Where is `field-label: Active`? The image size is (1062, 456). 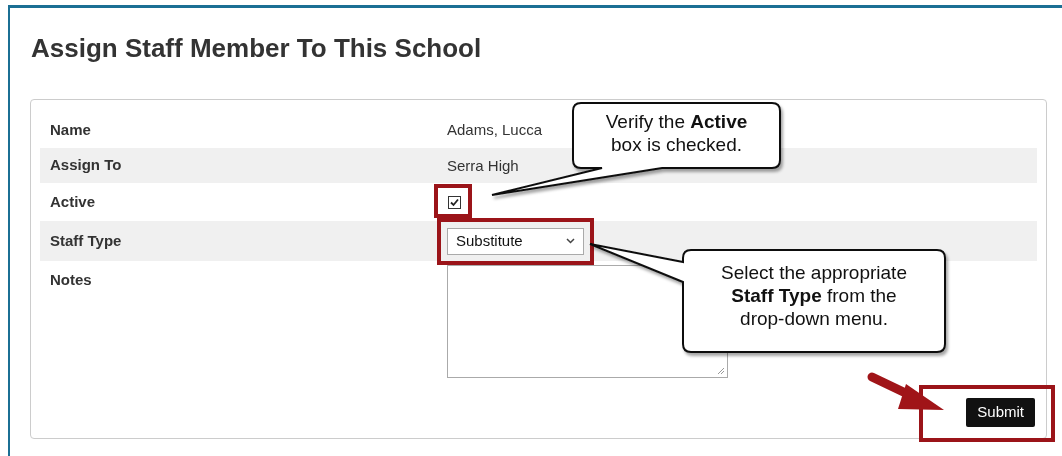
field-label: Active is located at coordinates (73, 201).